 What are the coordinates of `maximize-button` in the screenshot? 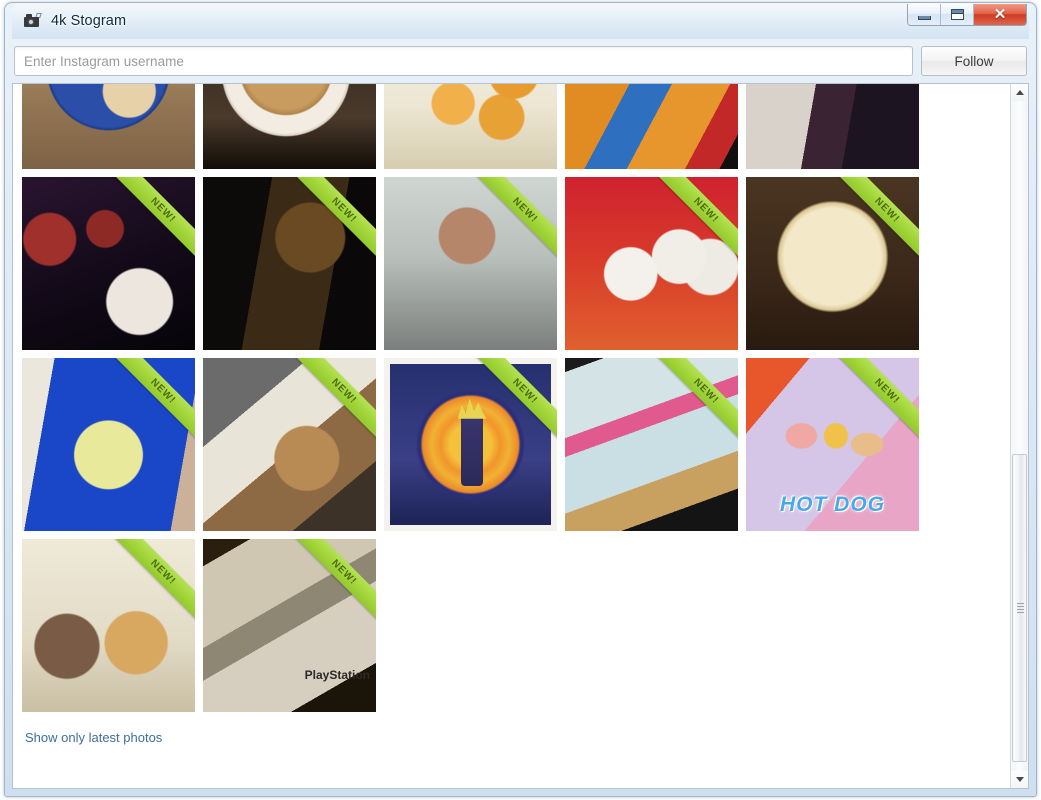 It's located at (957, 14).